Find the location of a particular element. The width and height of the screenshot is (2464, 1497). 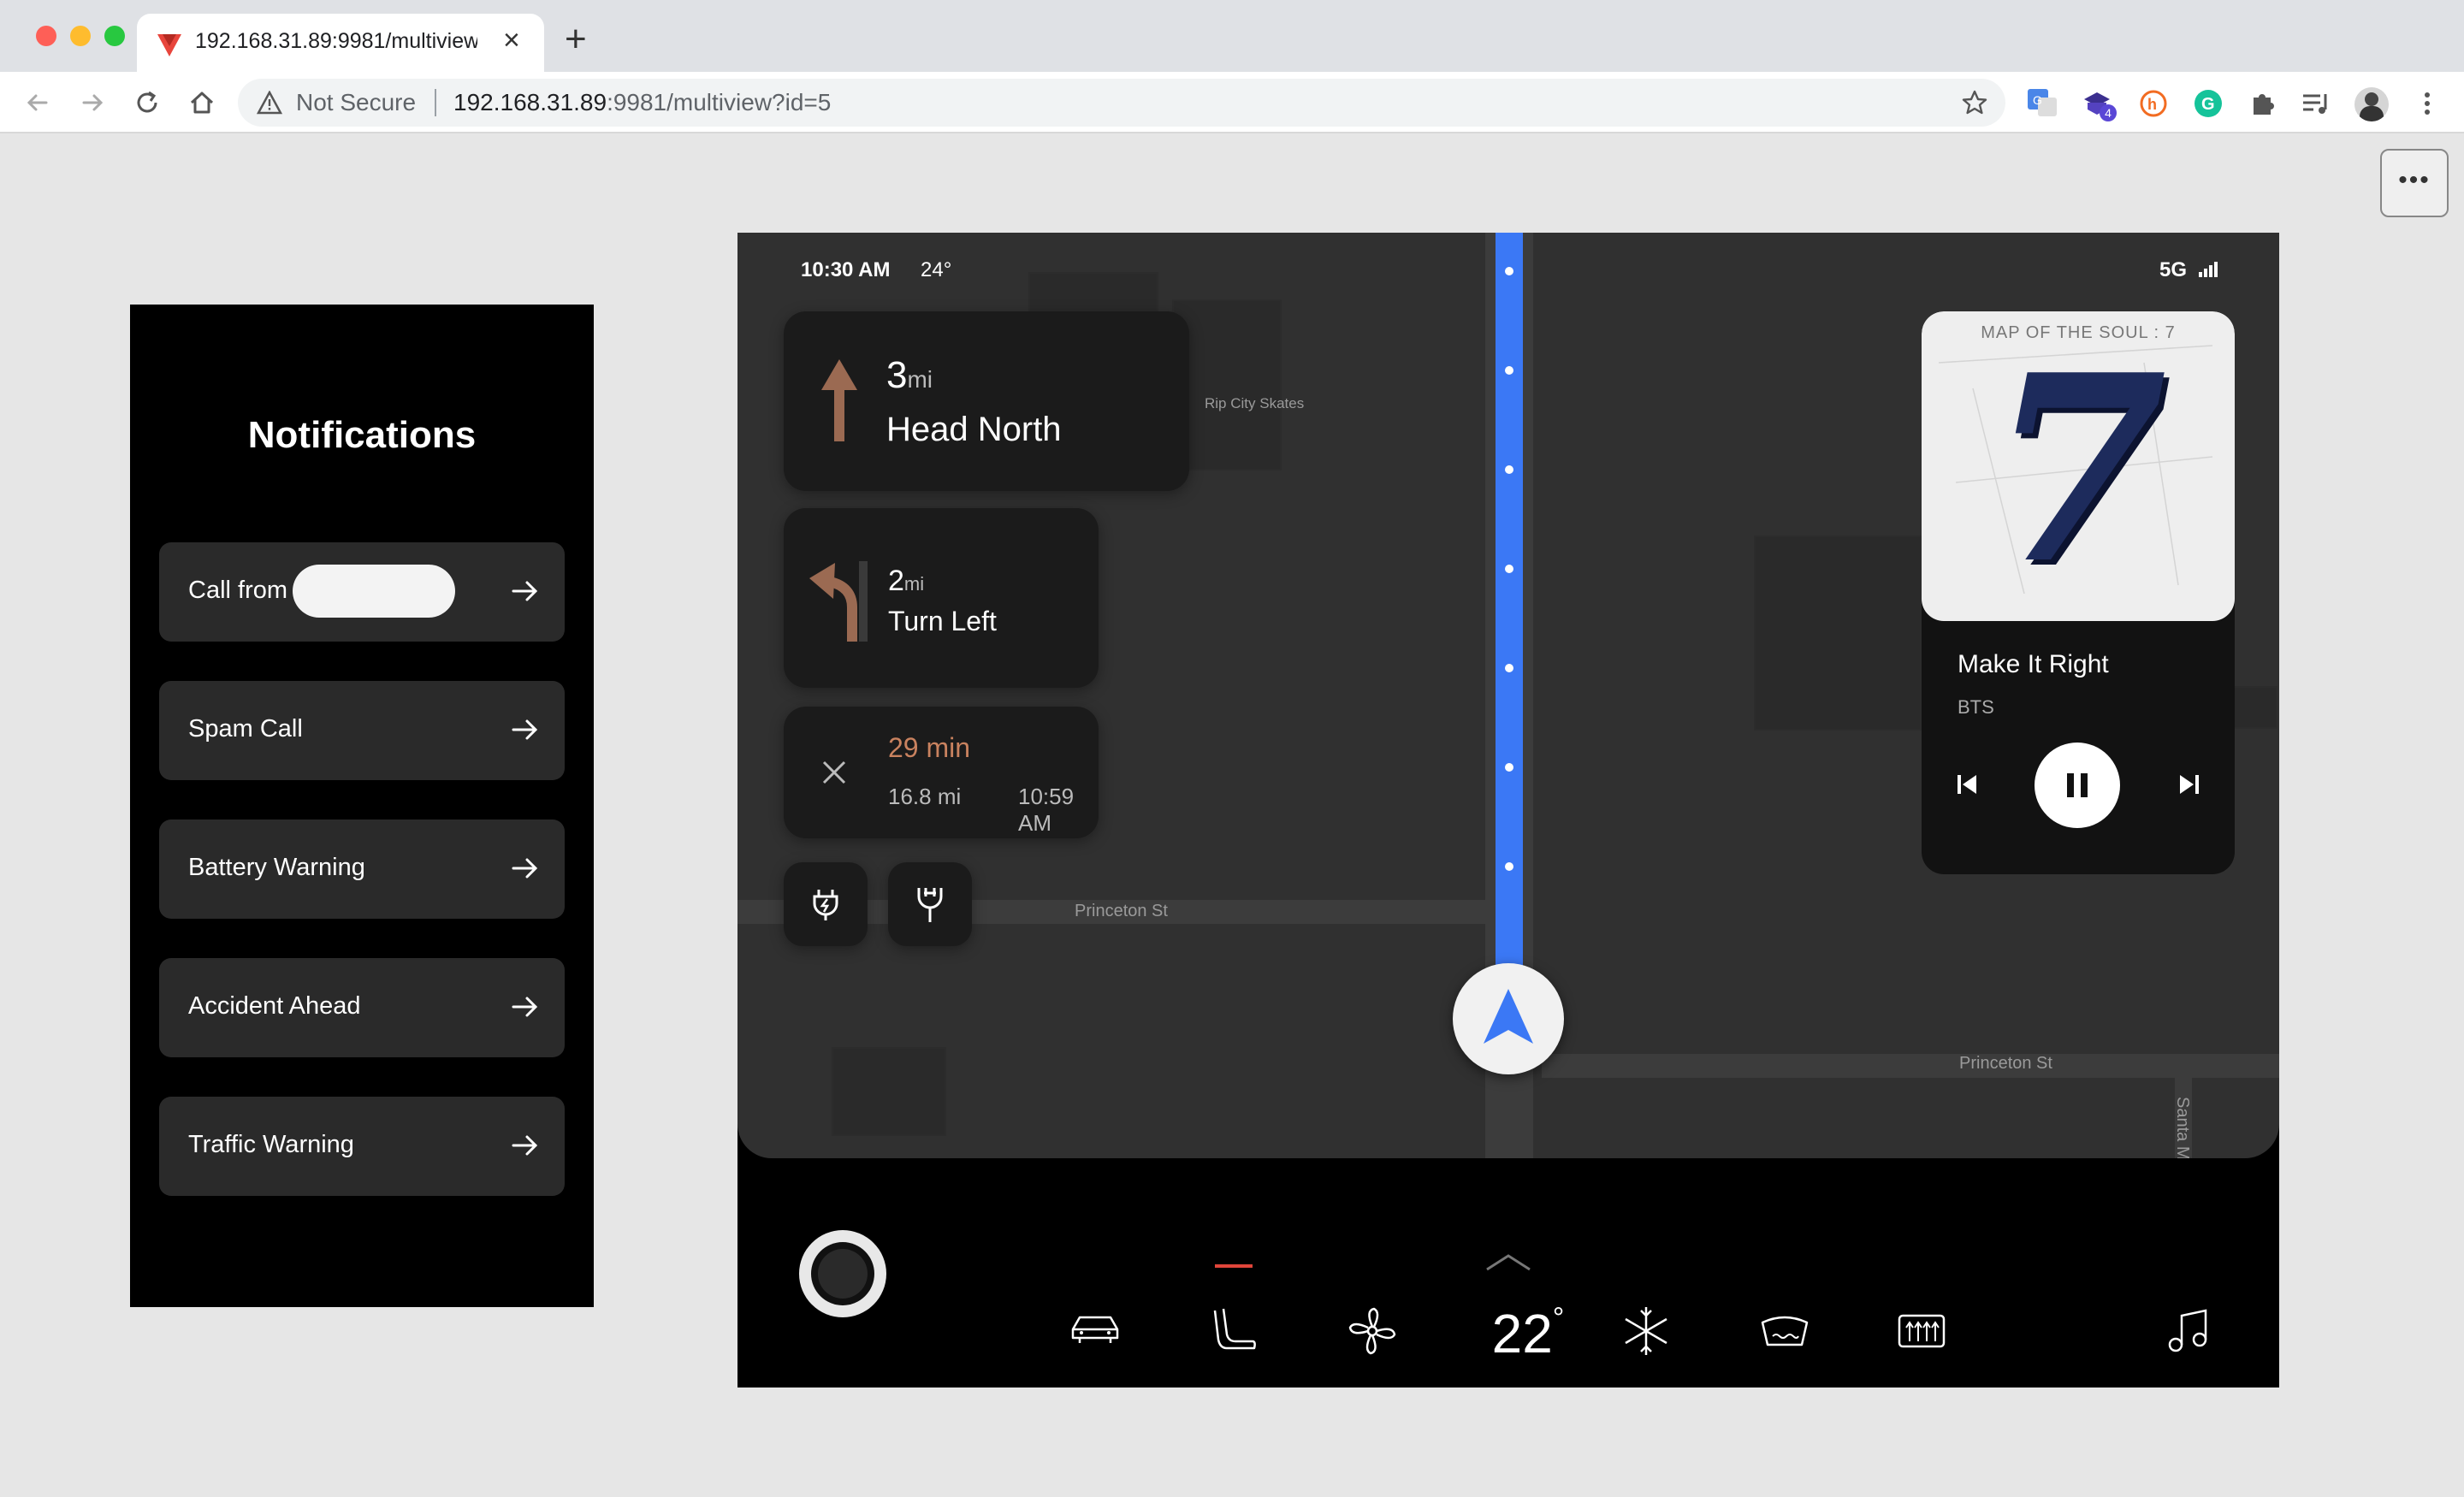

pause-button is located at coordinates (2077, 785).